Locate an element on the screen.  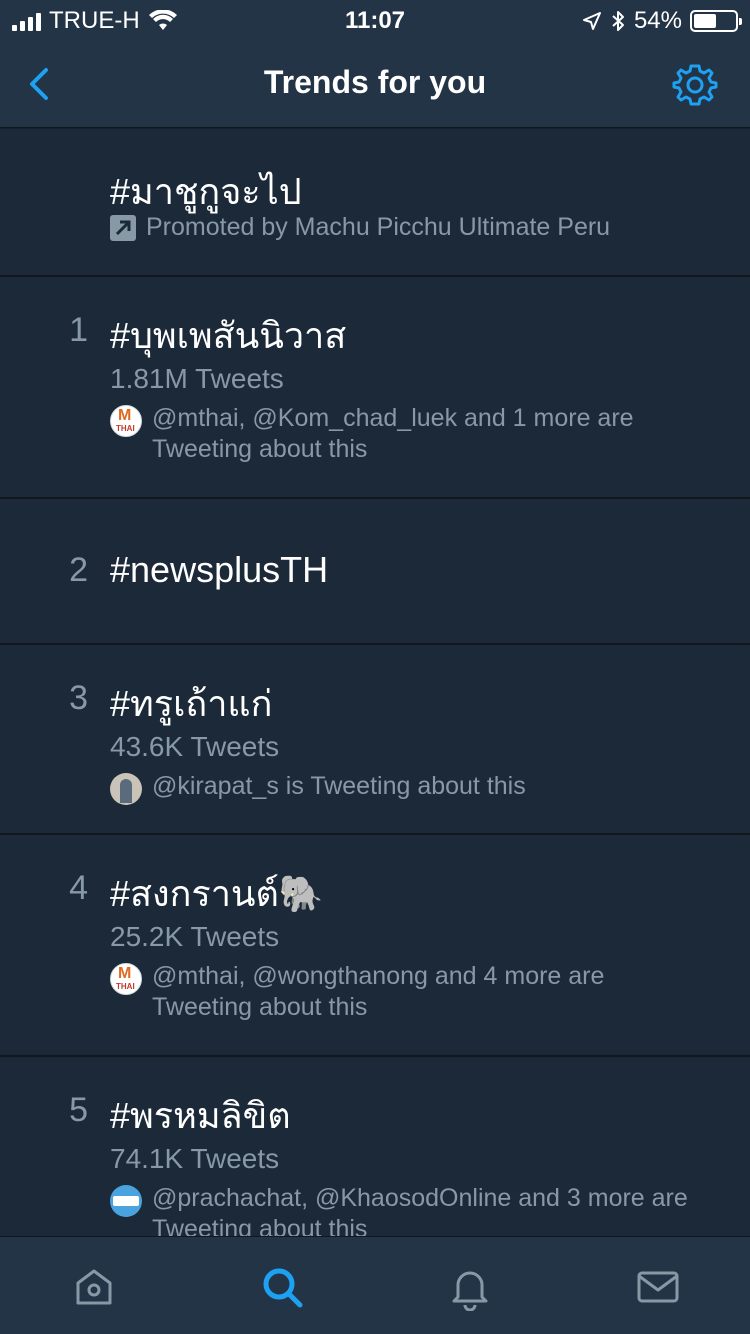
battery-percent: 54% is located at coordinates (657, 20).